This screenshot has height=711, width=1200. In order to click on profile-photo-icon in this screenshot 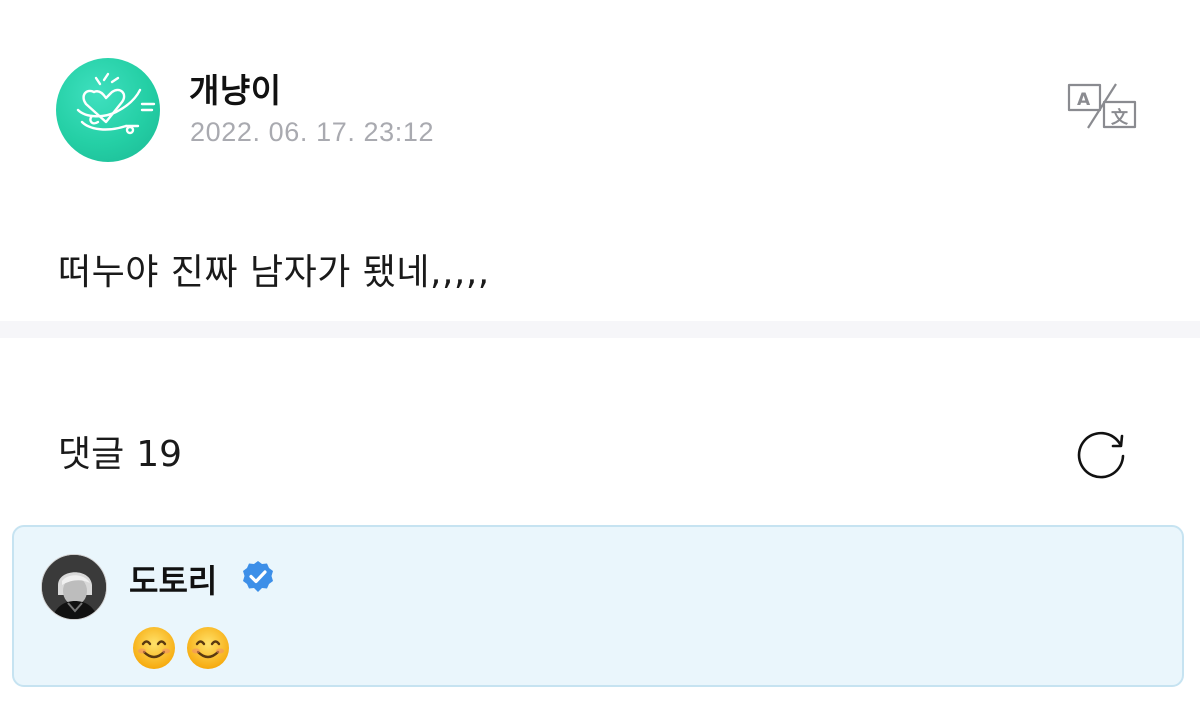, I will do `click(74, 587)`.